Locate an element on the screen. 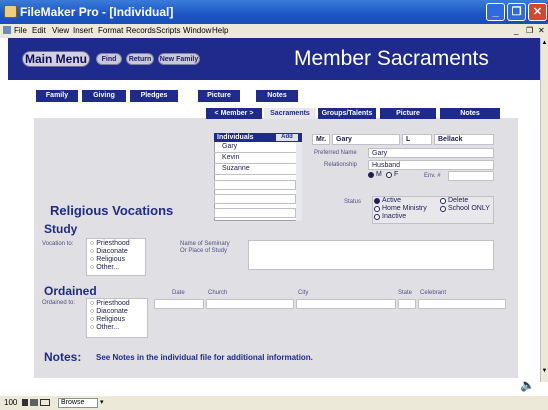 Image resolution: width=548 pixels, height=410 pixels. doc-minimize-icon: _ is located at coordinates (516, 30).